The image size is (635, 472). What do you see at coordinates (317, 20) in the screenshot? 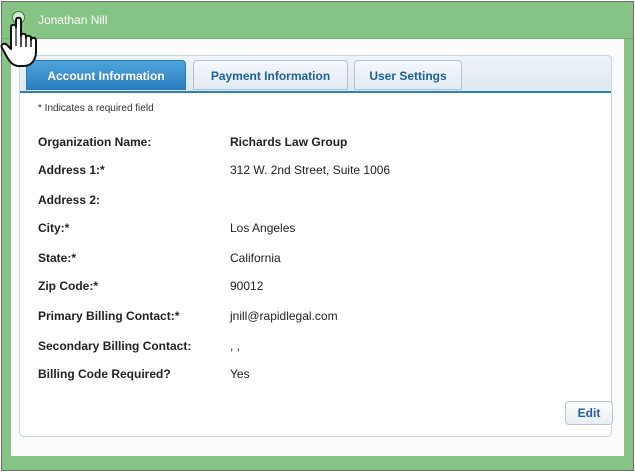
I see `user-header-bar: Jonathan Nill` at bounding box center [317, 20].